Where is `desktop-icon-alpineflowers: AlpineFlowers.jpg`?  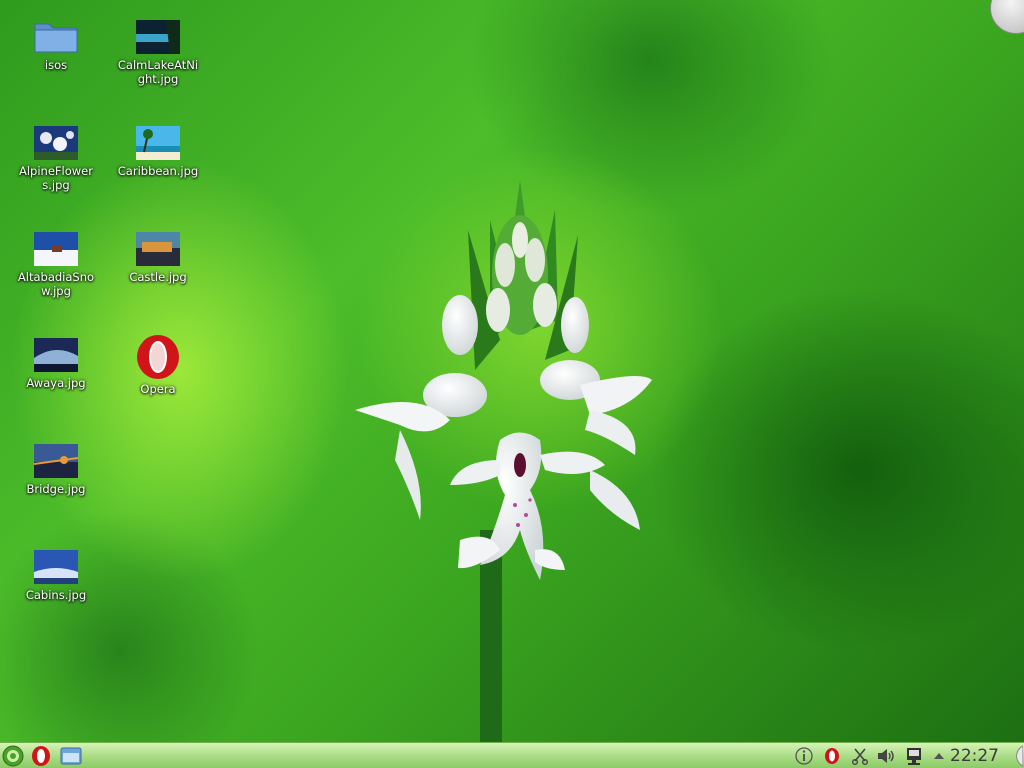
desktop-icon-alpineflowers: AlpineFlowers.jpg is located at coordinates (56, 159).